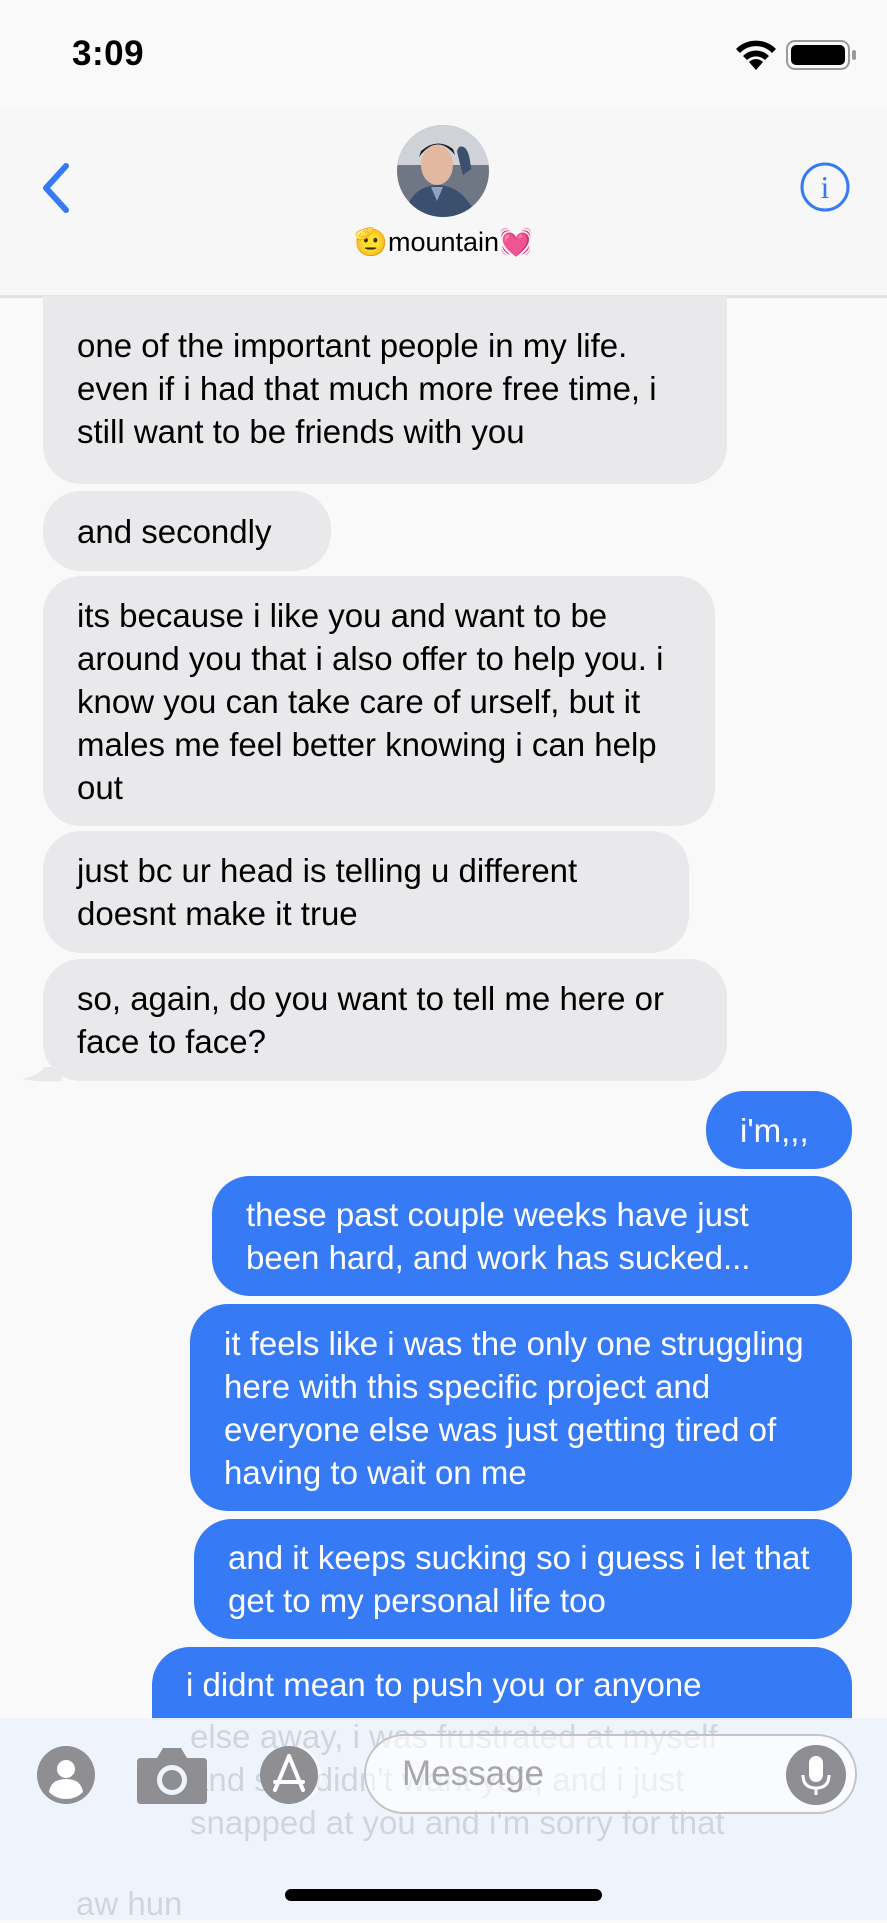  What do you see at coordinates (816, 1775) in the screenshot?
I see `microphone-icon` at bounding box center [816, 1775].